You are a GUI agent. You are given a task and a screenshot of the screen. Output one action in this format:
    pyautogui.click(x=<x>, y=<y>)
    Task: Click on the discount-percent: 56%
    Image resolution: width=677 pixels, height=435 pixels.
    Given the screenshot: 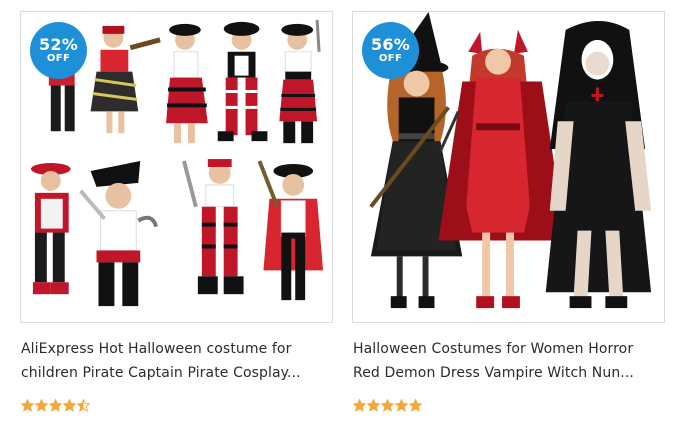 What is the action you would take?
    pyautogui.click(x=390, y=44)
    